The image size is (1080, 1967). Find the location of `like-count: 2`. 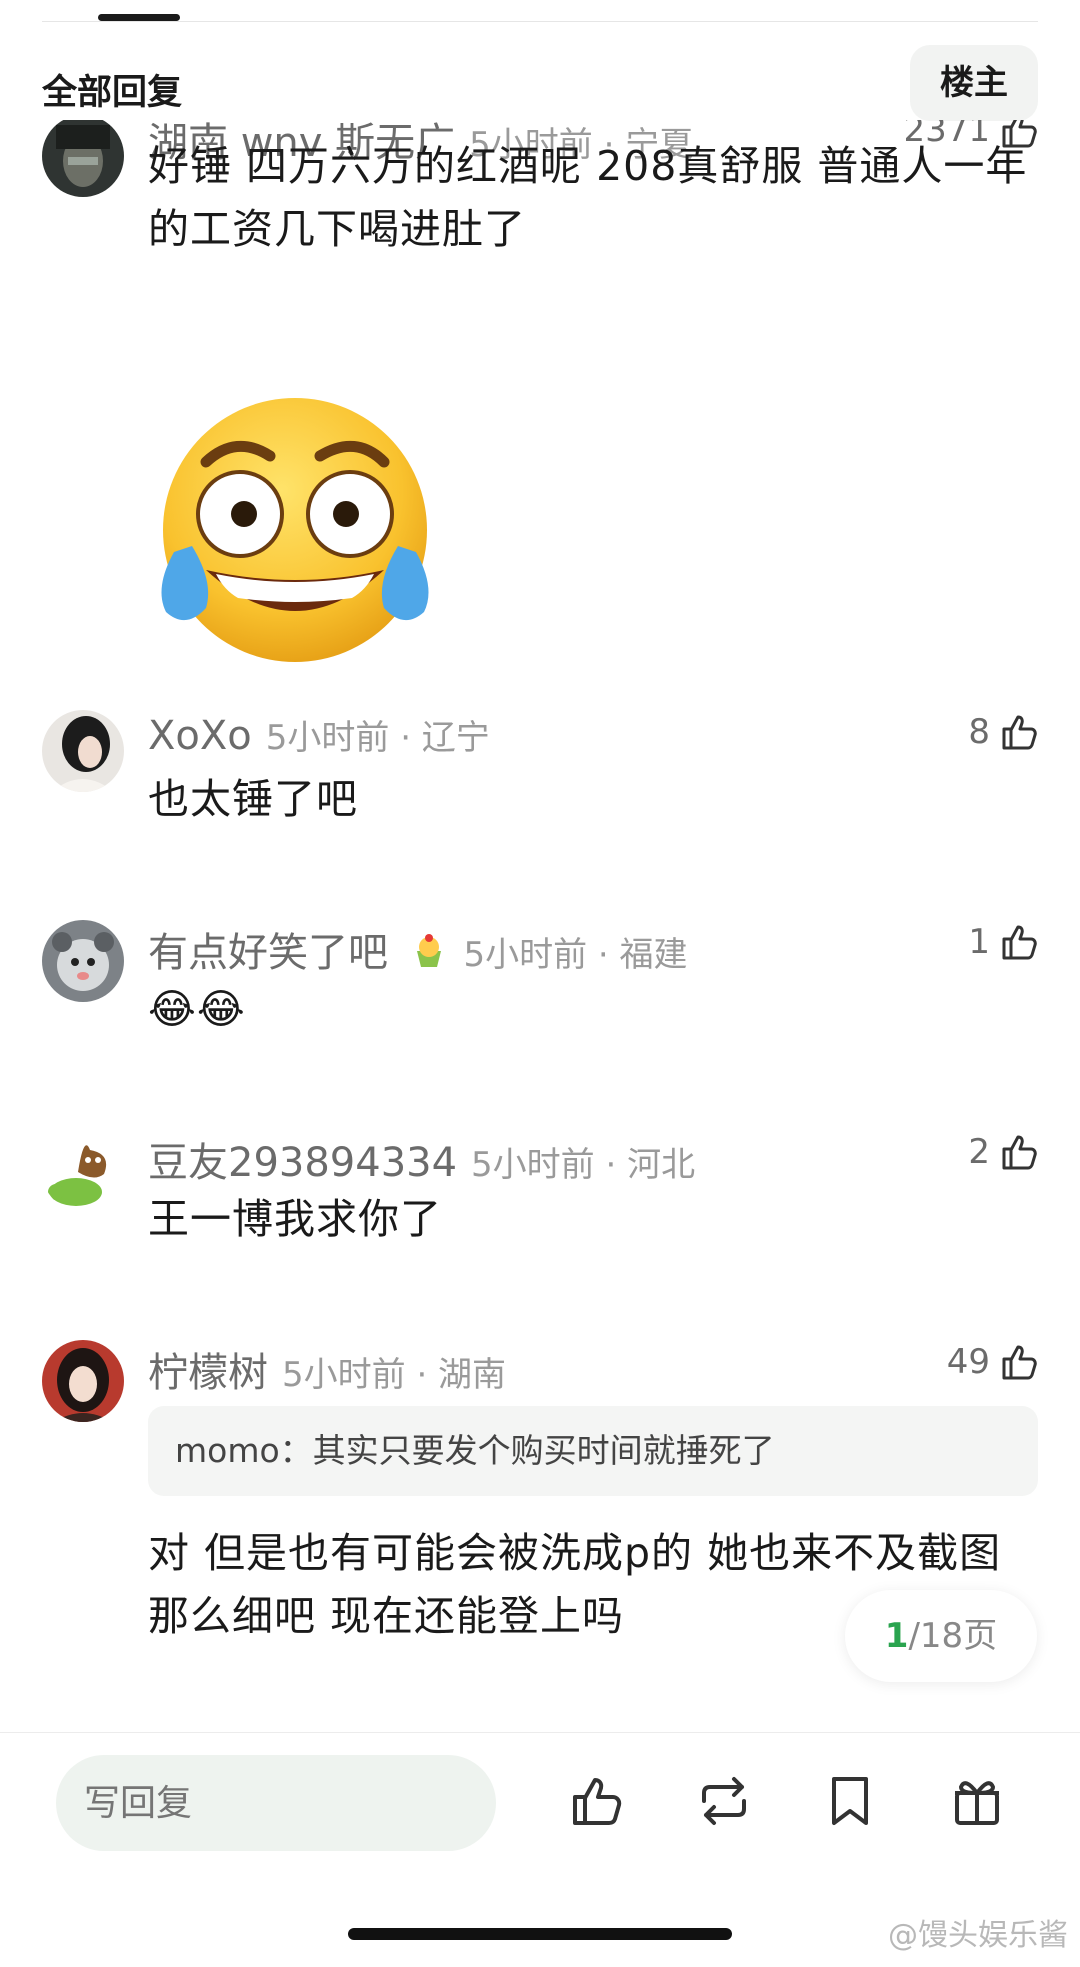

like-count: 2 is located at coordinates (979, 1152).